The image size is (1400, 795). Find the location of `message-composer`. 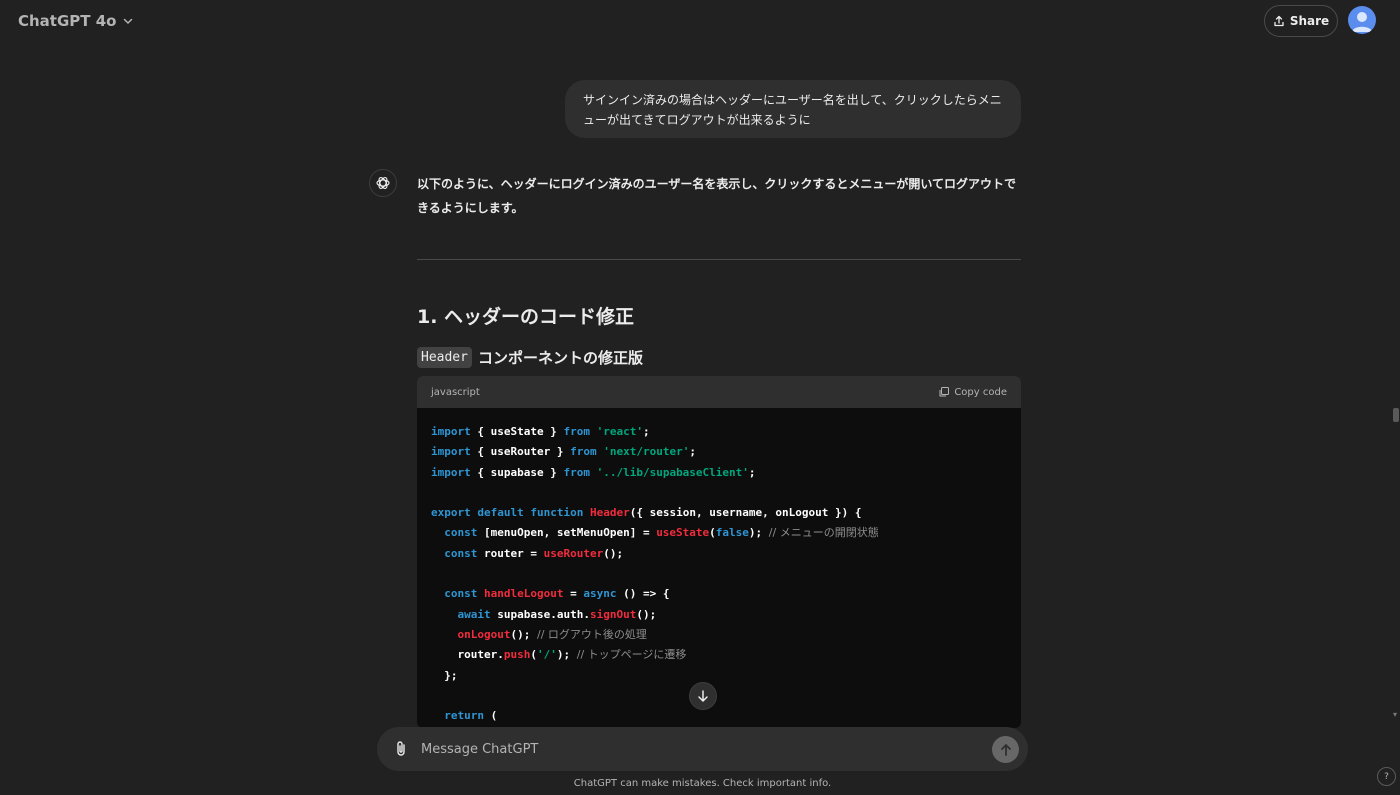

message-composer is located at coordinates (702, 749).